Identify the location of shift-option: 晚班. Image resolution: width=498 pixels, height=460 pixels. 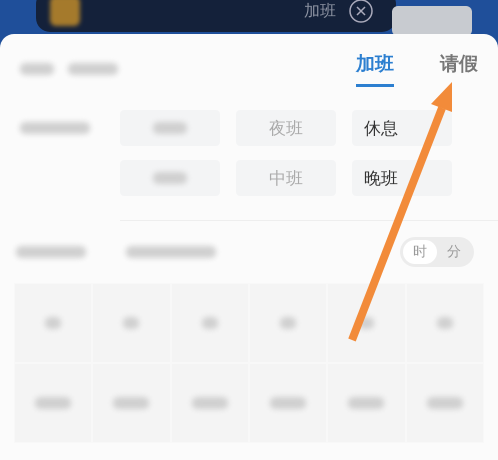
(402, 178).